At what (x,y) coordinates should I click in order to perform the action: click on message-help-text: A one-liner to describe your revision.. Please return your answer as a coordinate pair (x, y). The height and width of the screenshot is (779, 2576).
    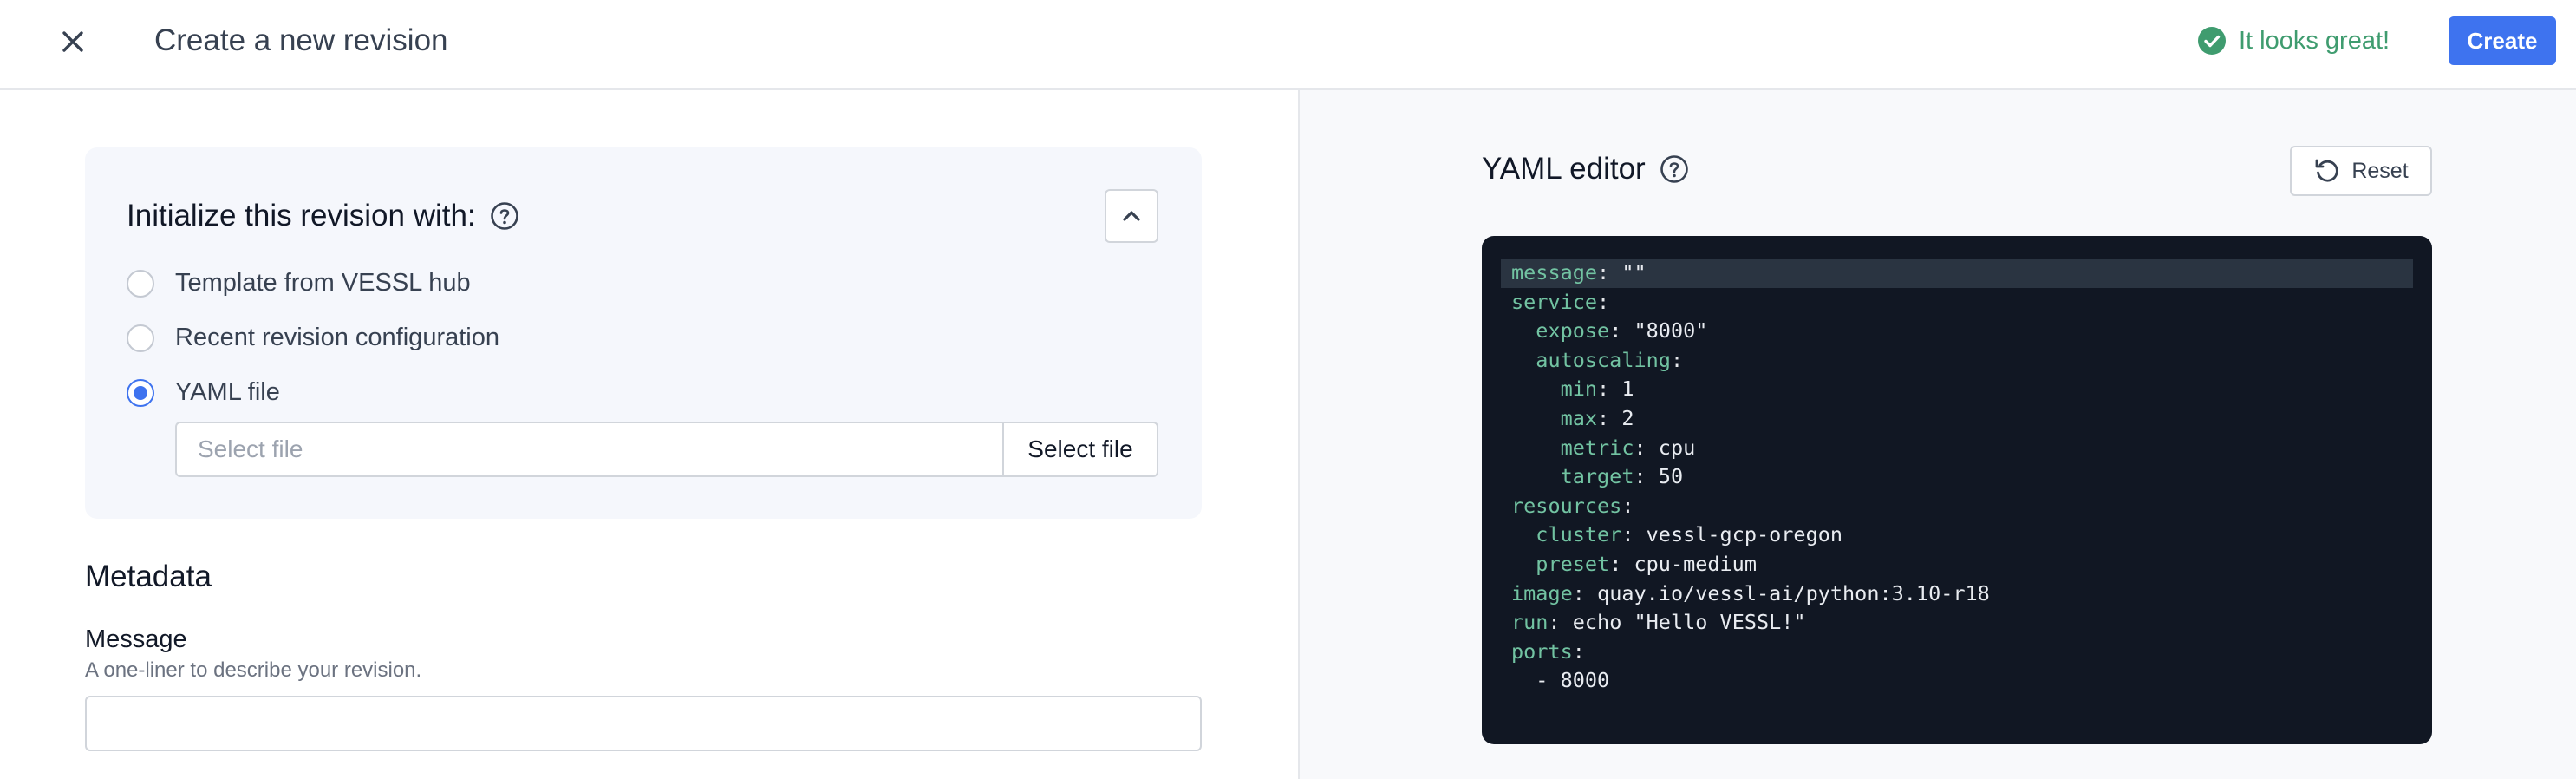
    Looking at the image, I should click on (254, 670).